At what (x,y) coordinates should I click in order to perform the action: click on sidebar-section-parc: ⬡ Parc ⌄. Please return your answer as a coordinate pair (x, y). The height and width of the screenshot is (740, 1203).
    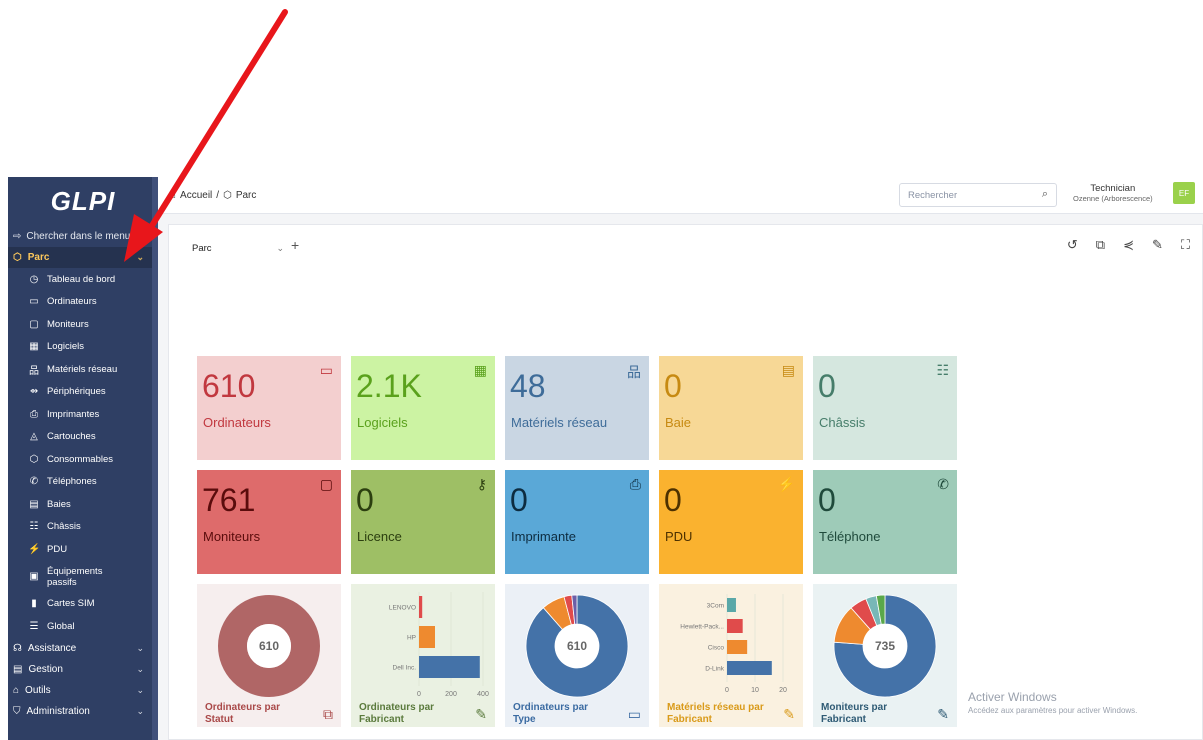
    Looking at the image, I should click on (83, 257).